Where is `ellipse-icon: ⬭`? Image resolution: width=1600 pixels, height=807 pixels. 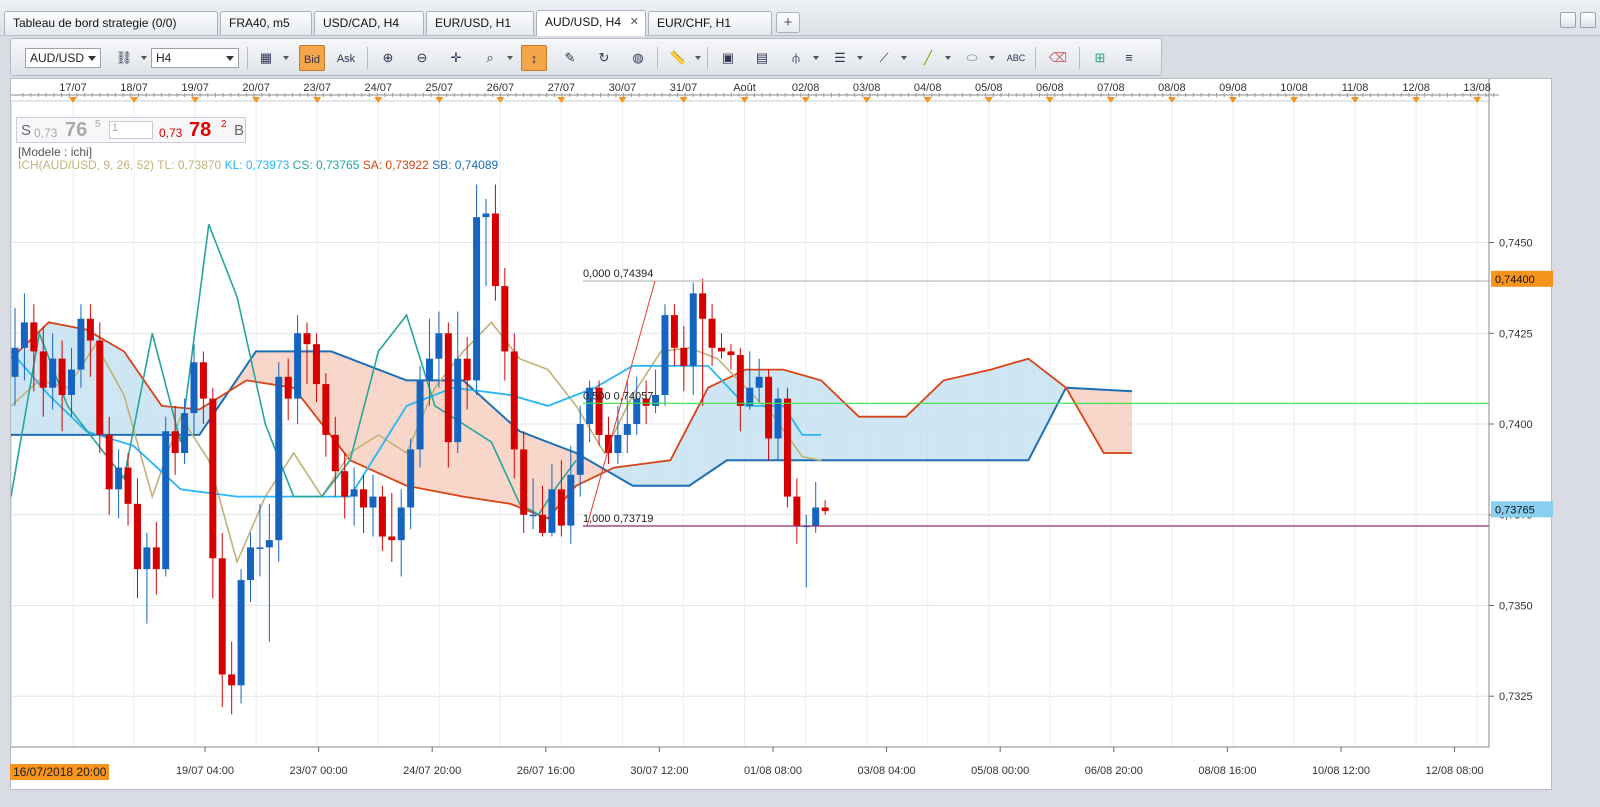
ellipse-icon: ⬭ is located at coordinates (972, 58).